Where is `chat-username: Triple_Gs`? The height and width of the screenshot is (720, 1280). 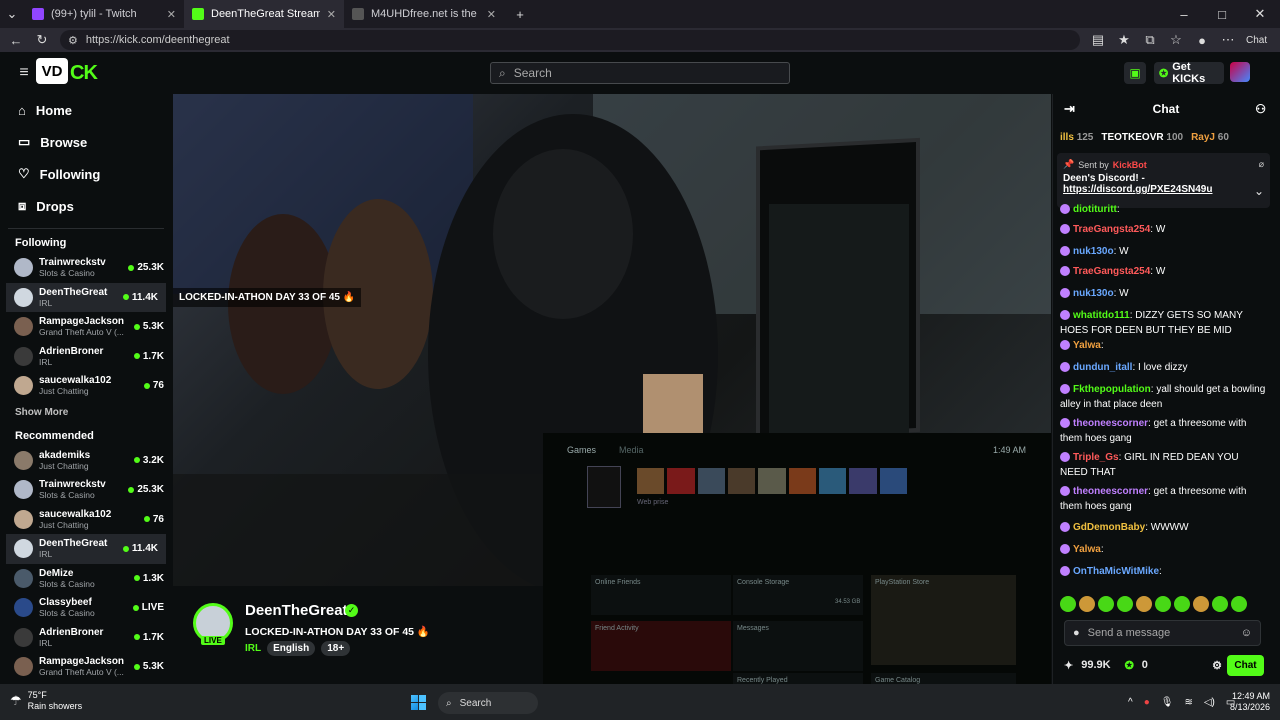
chat-username: Triple_Gs is located at coordinates (1096, 457).